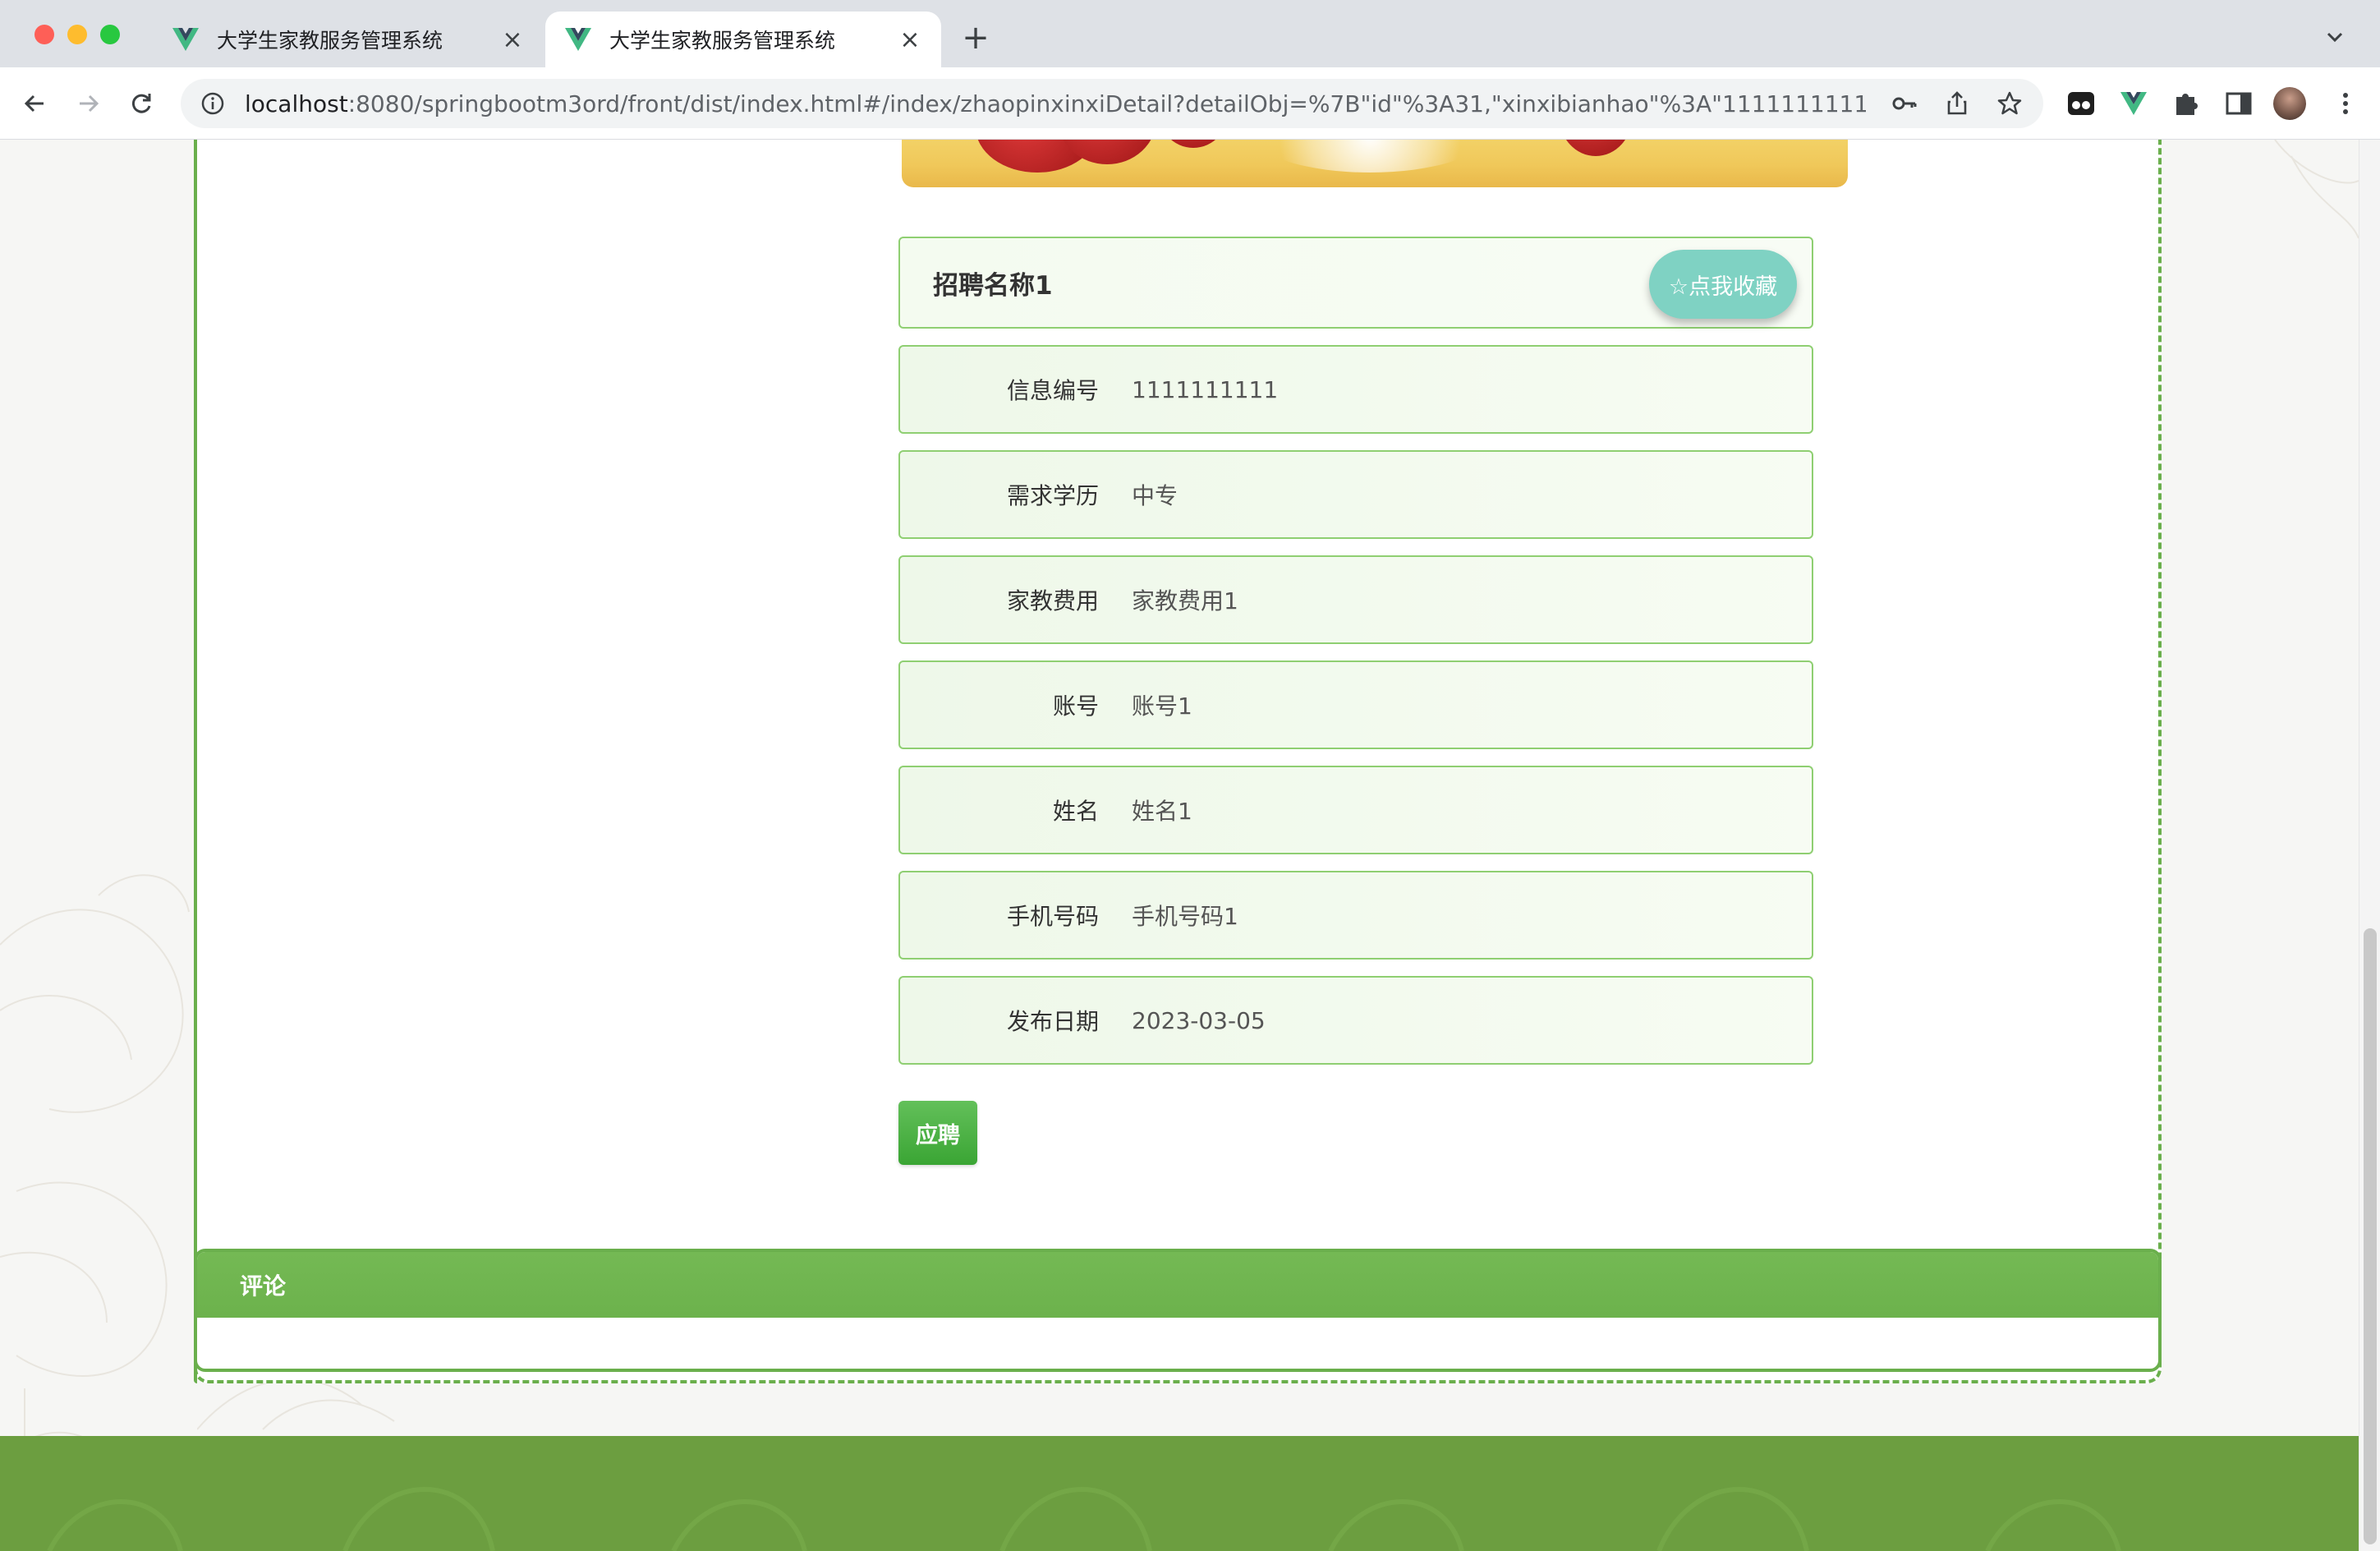 This screenshot has height=1551, width=2380. I want to click on browser-tab-1: 大学生家教服务管理系统 ×, so click(348, 39).